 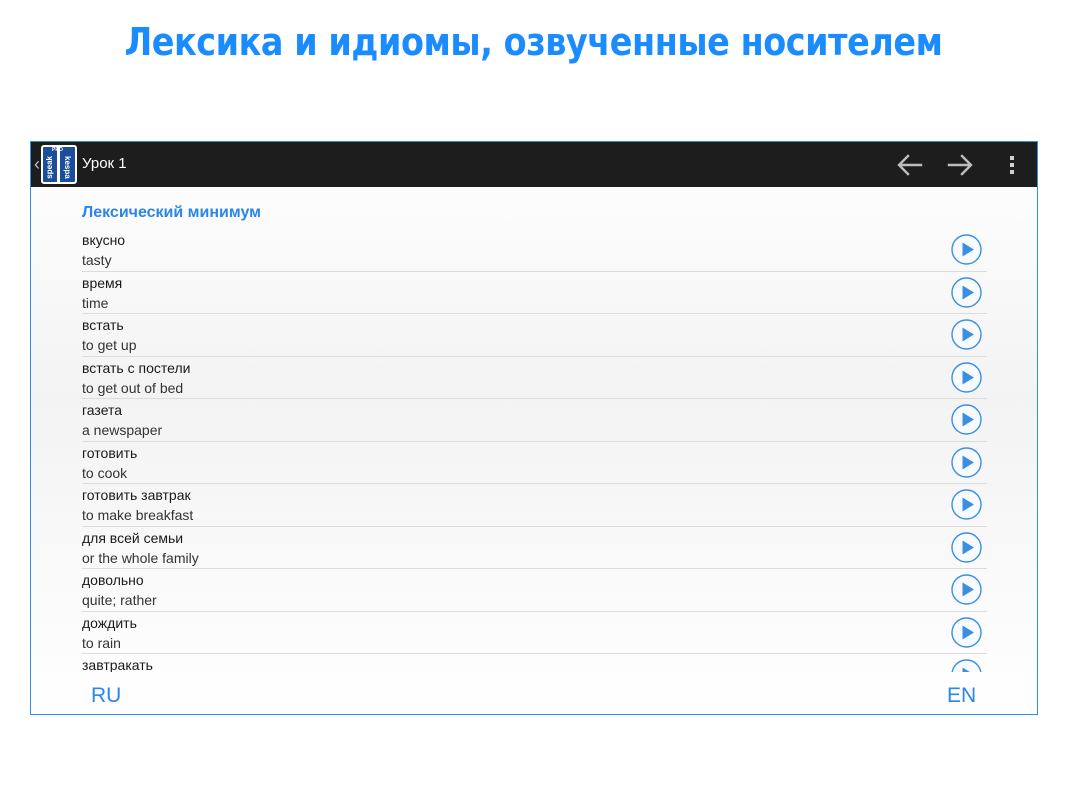 I want to click on back-button, so click(x=910, y=165).